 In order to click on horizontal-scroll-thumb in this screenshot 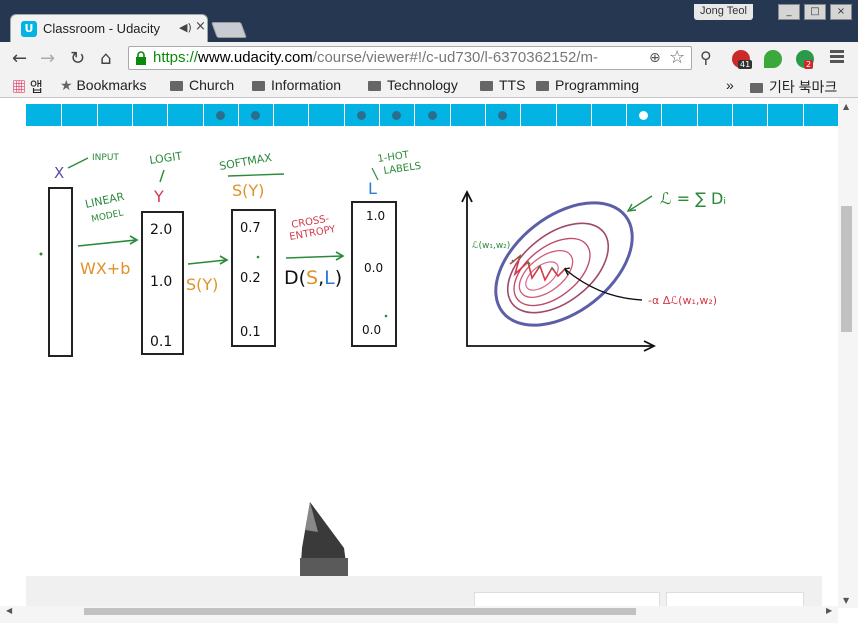, I will do `click(360, 611)`.